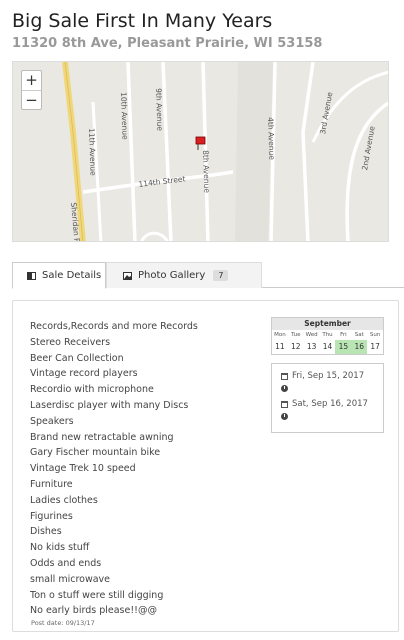 The width and height of the screenshot is (404, 640). Describe the element at coordinates (296, 346) in the screenshot. I see `calendar-date: 12` at that location.